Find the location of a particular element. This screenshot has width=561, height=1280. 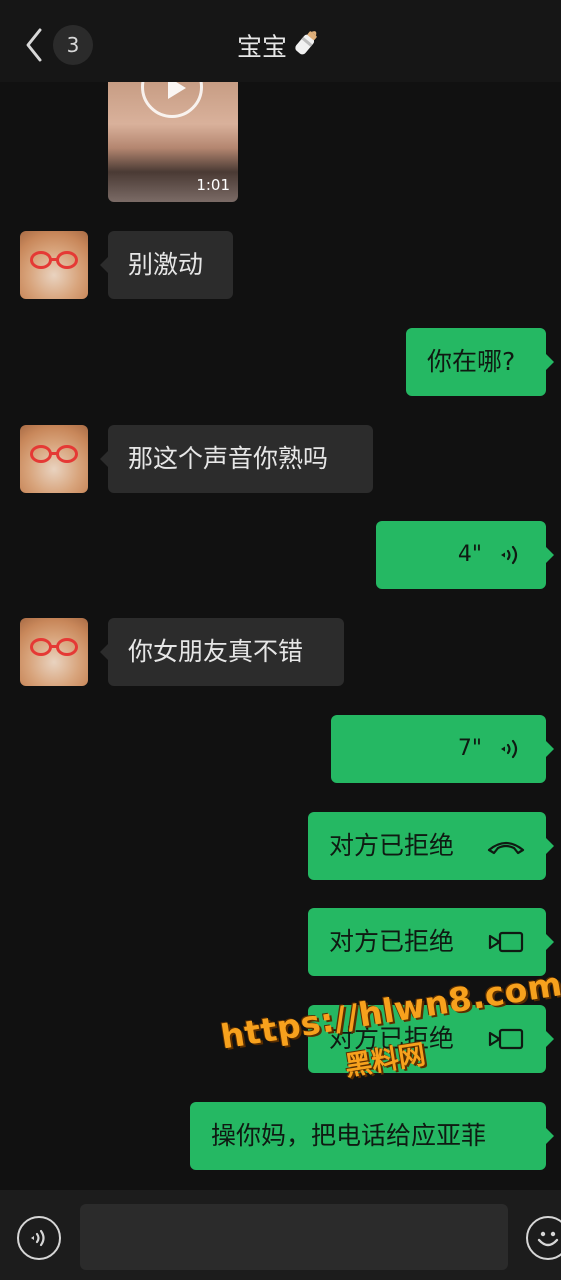

video-duration: 1:01 is located at coordinates (213, 185).